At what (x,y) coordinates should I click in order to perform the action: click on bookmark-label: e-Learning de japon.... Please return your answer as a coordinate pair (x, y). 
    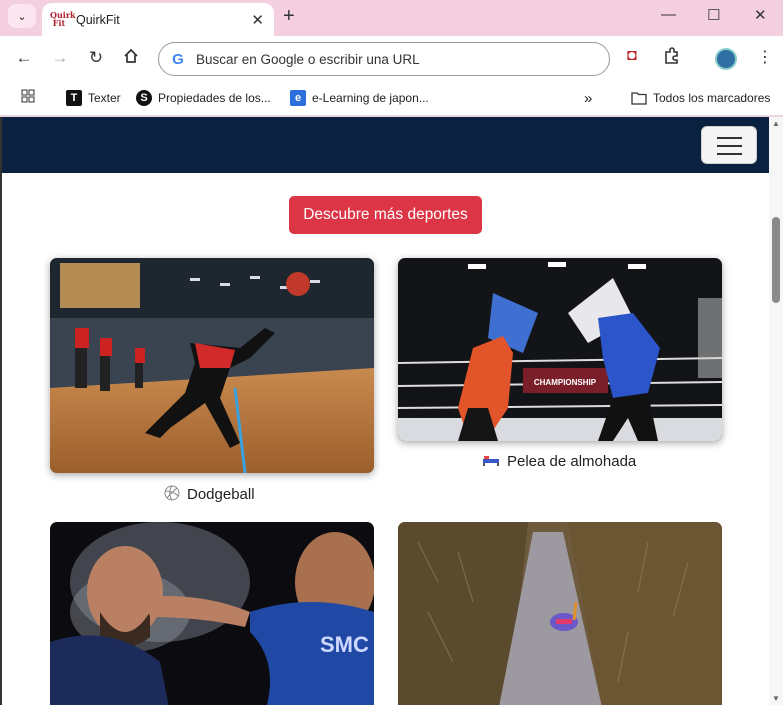
    Looking at the image, I should click on (370, 98).